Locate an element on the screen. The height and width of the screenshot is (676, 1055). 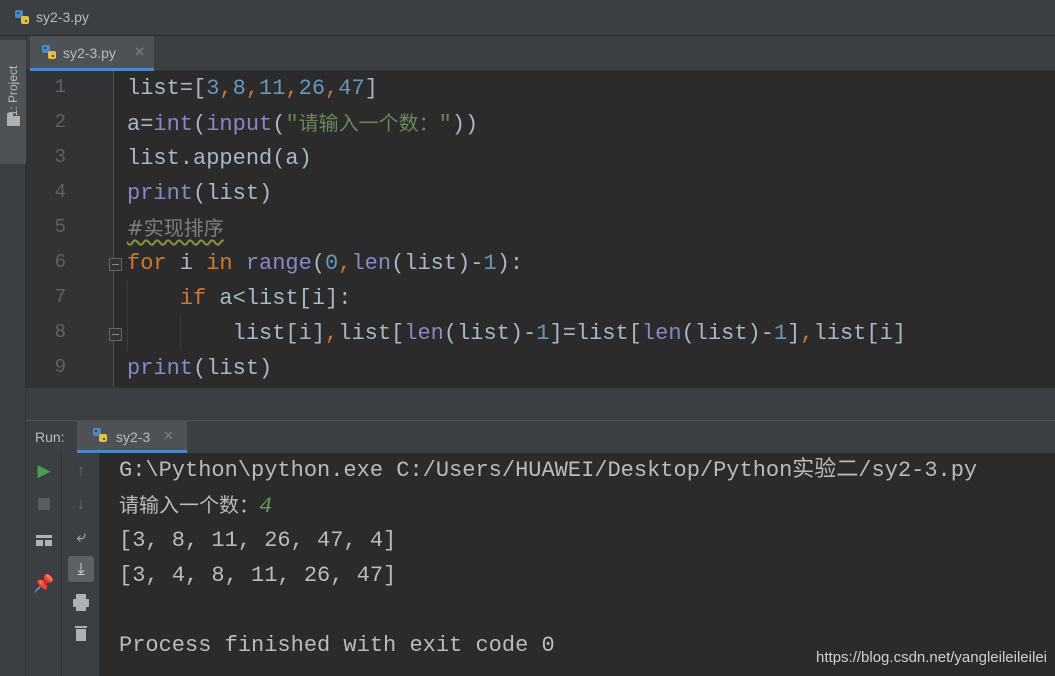
editor-tab-label: sy2-3.py is located at coordinates (89, 53).